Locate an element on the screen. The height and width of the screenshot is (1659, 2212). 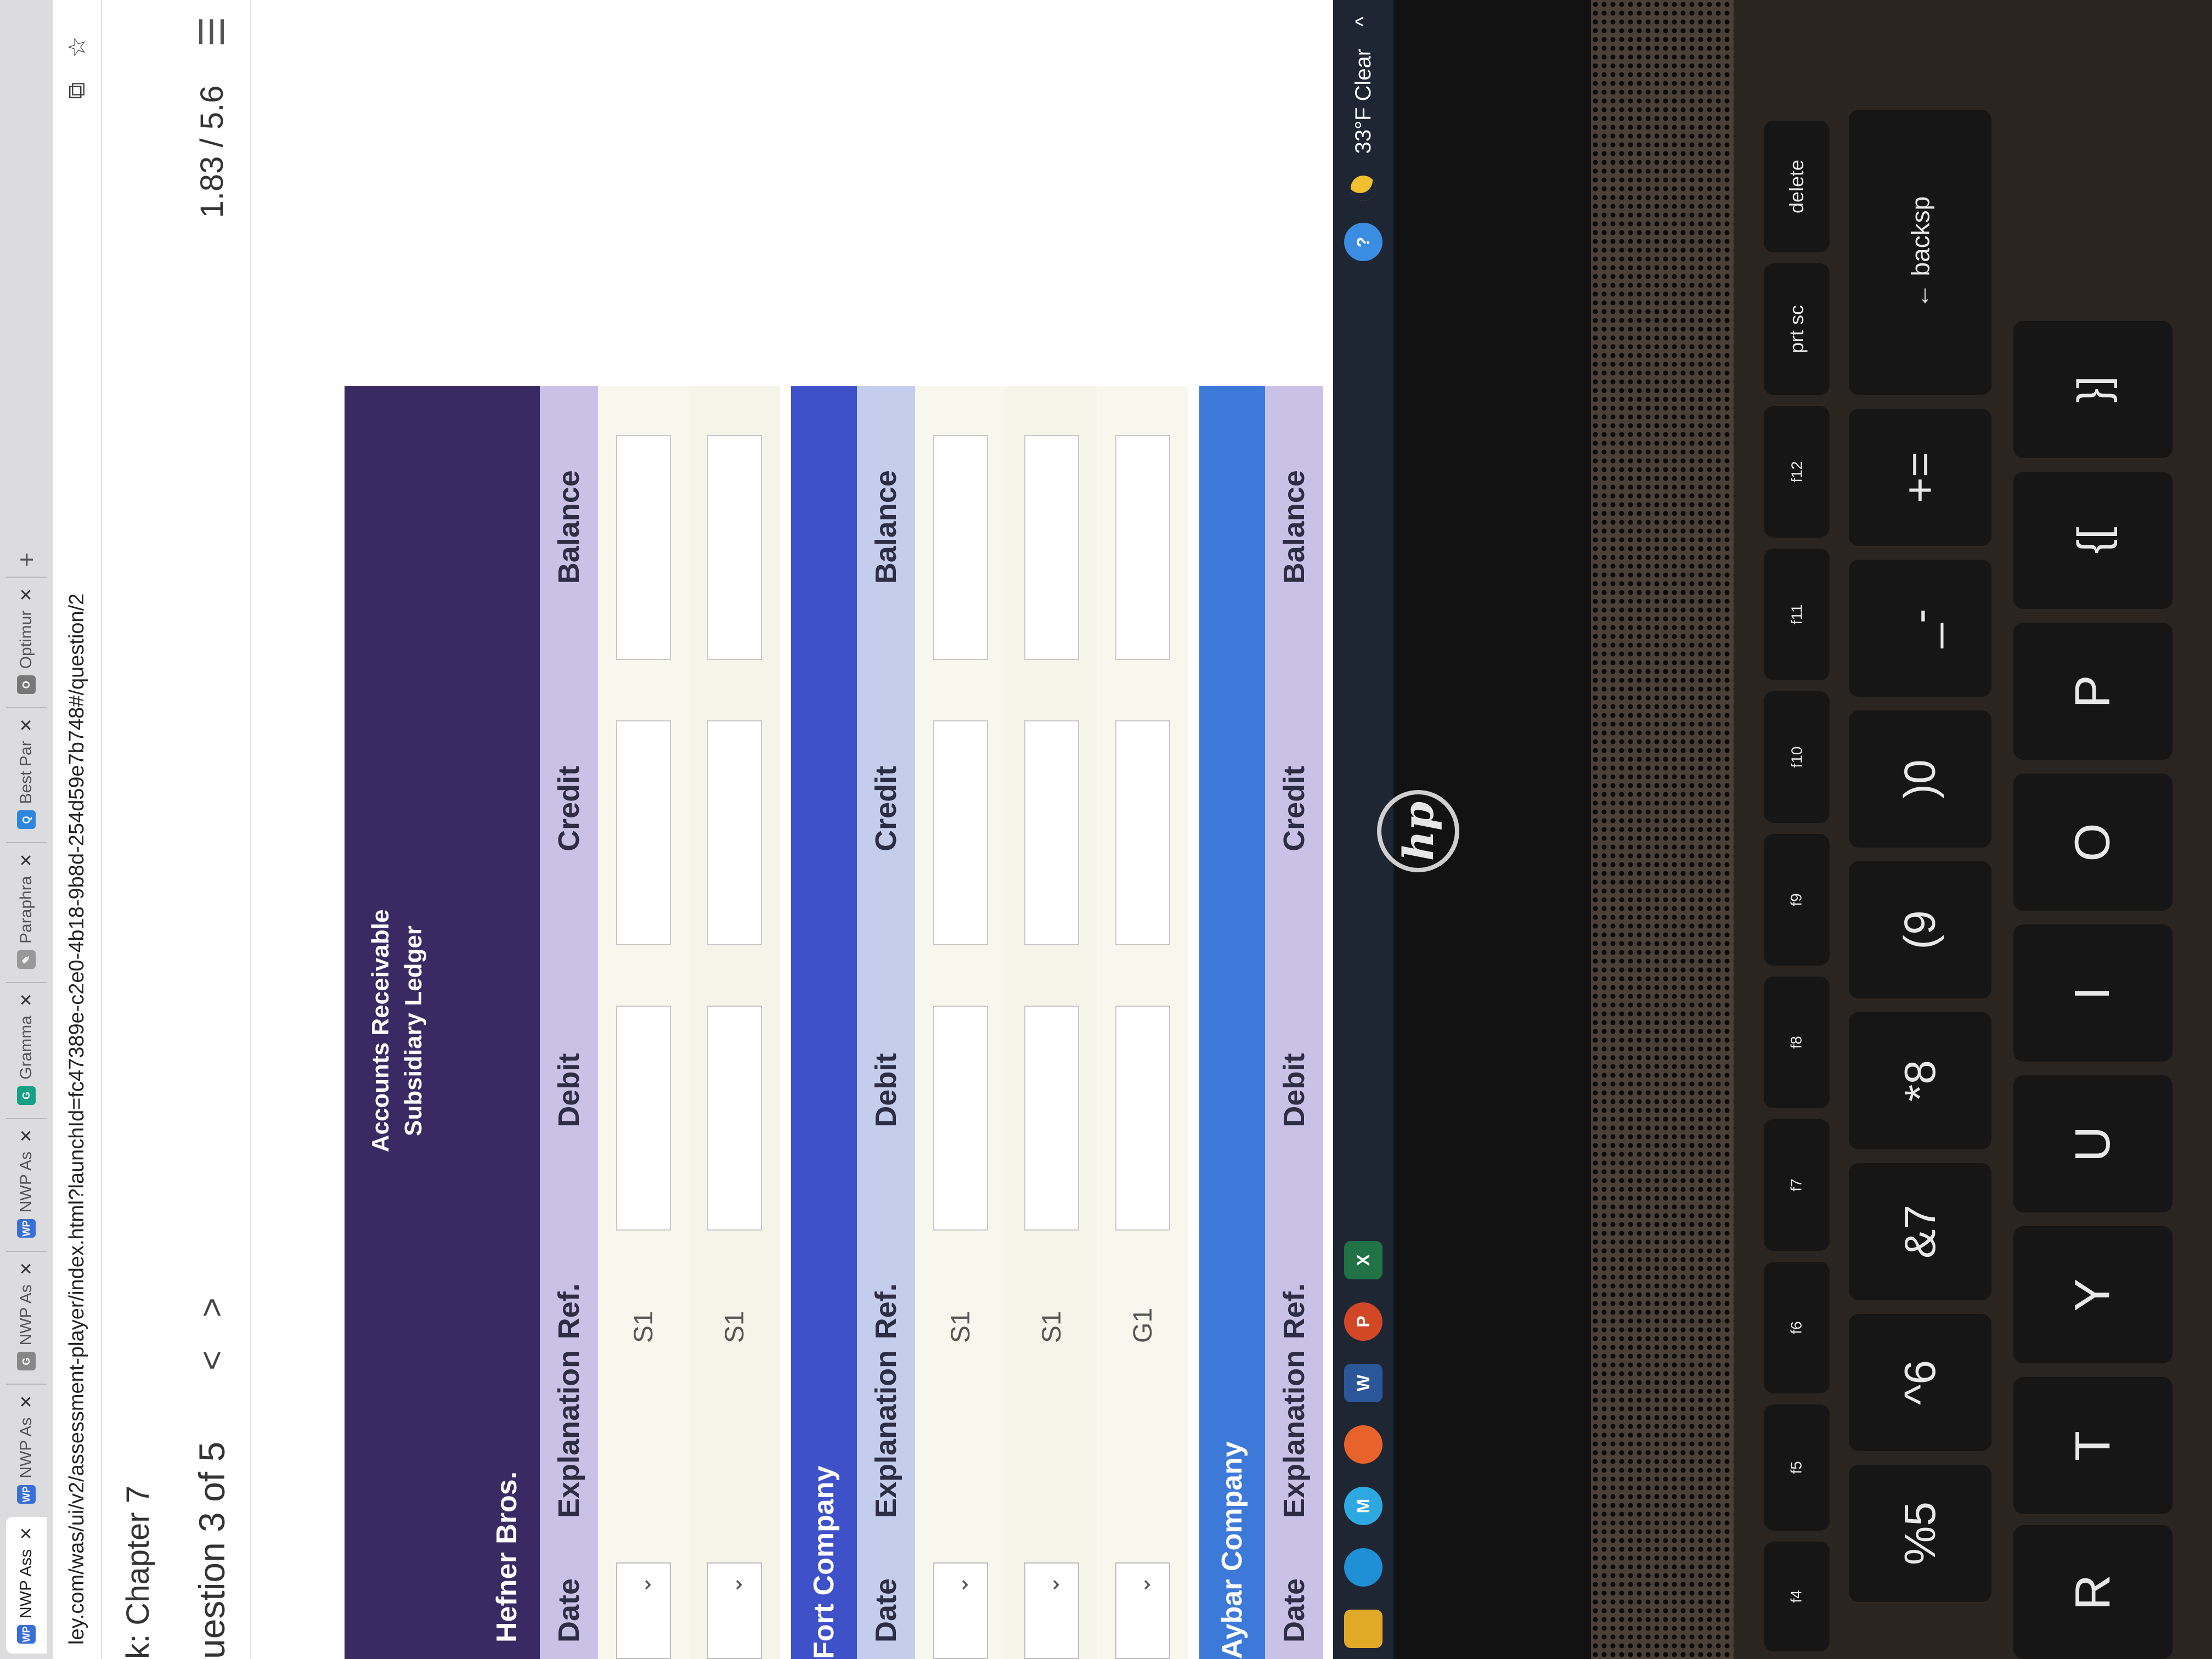
col-credit: Credit is located at coordinates (1294, 808).